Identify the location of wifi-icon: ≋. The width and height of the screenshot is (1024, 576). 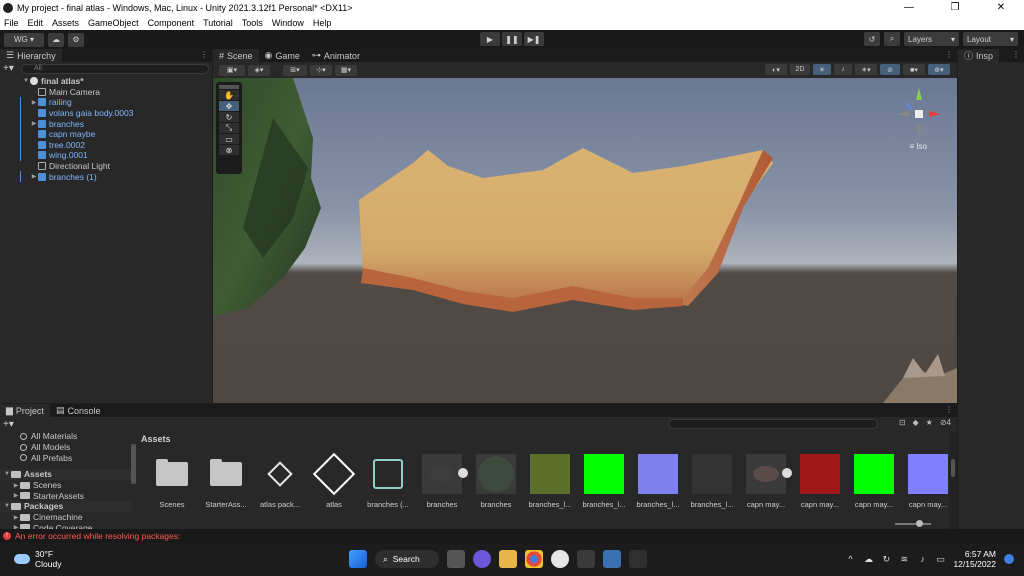
(904, 559).